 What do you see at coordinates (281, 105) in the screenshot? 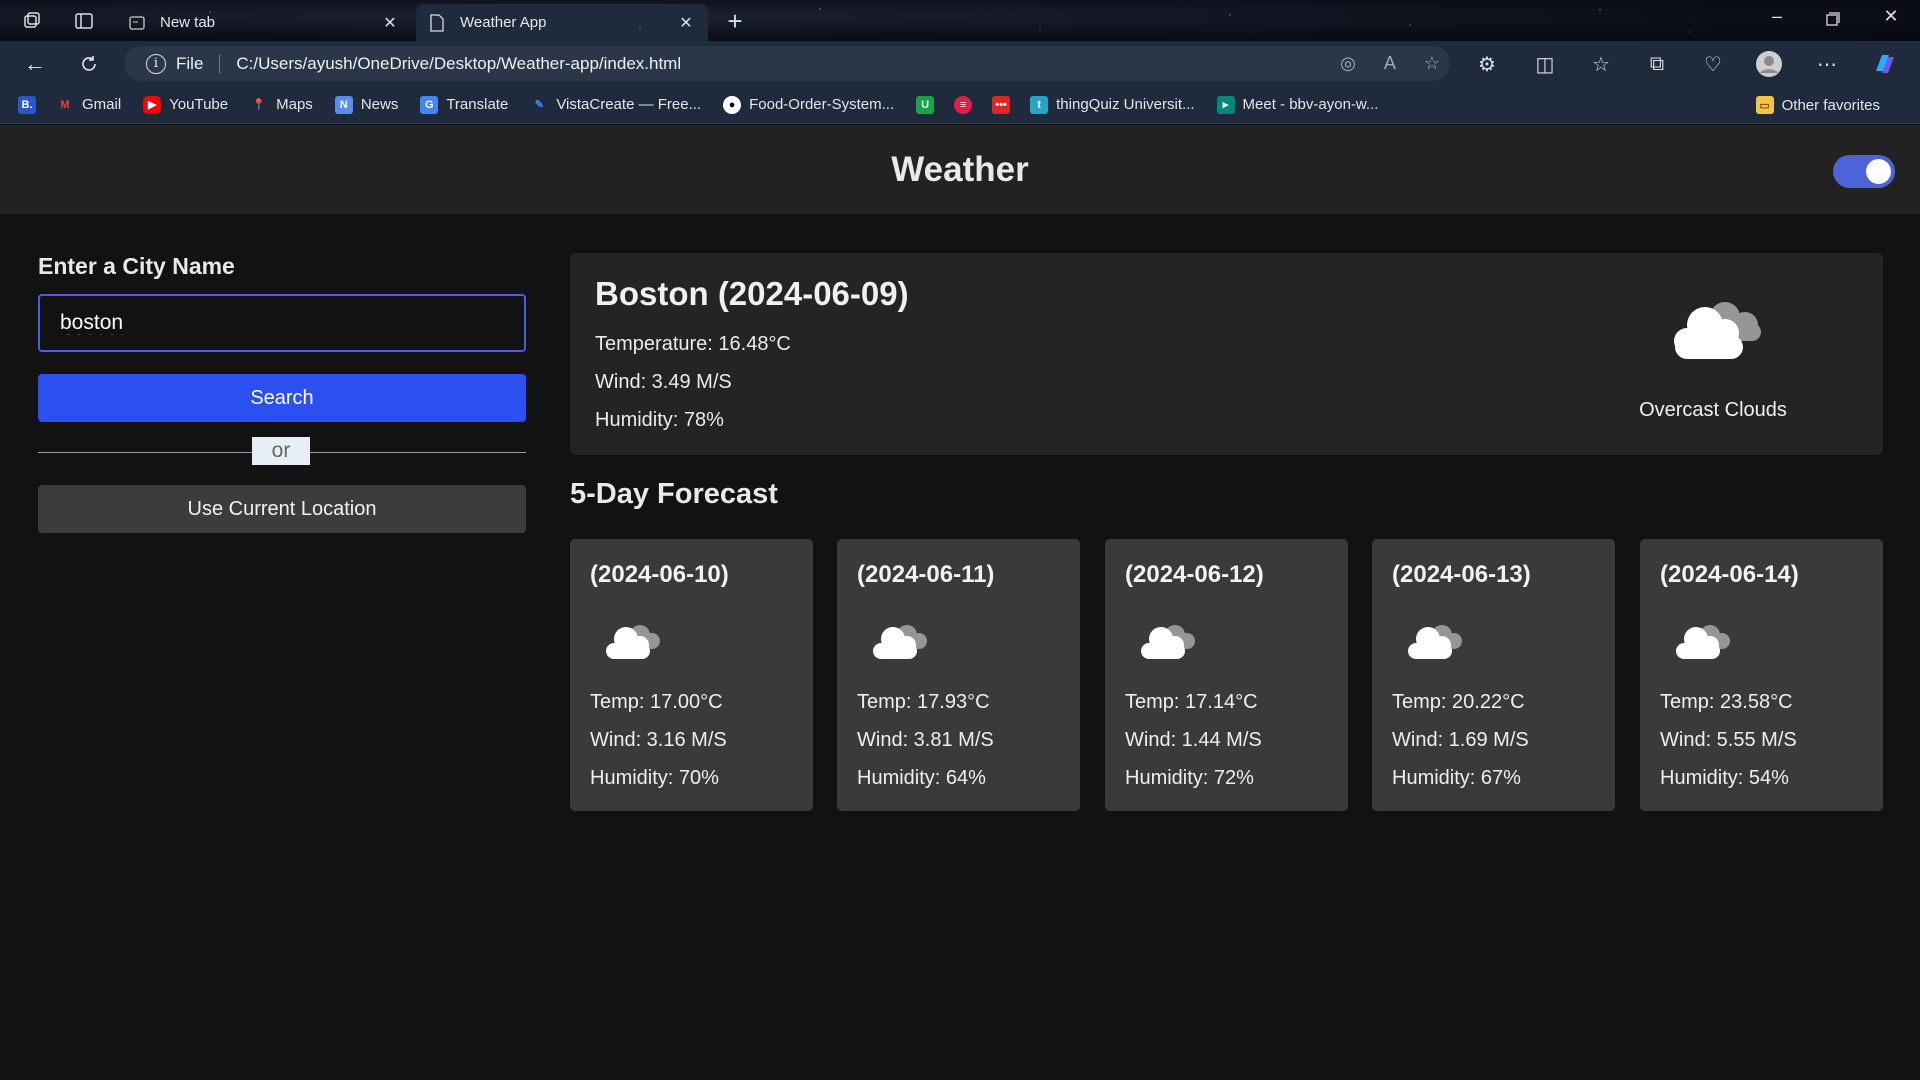
I see `bookmark-maps: 📍 Maps` at bounding box center [281, 105].